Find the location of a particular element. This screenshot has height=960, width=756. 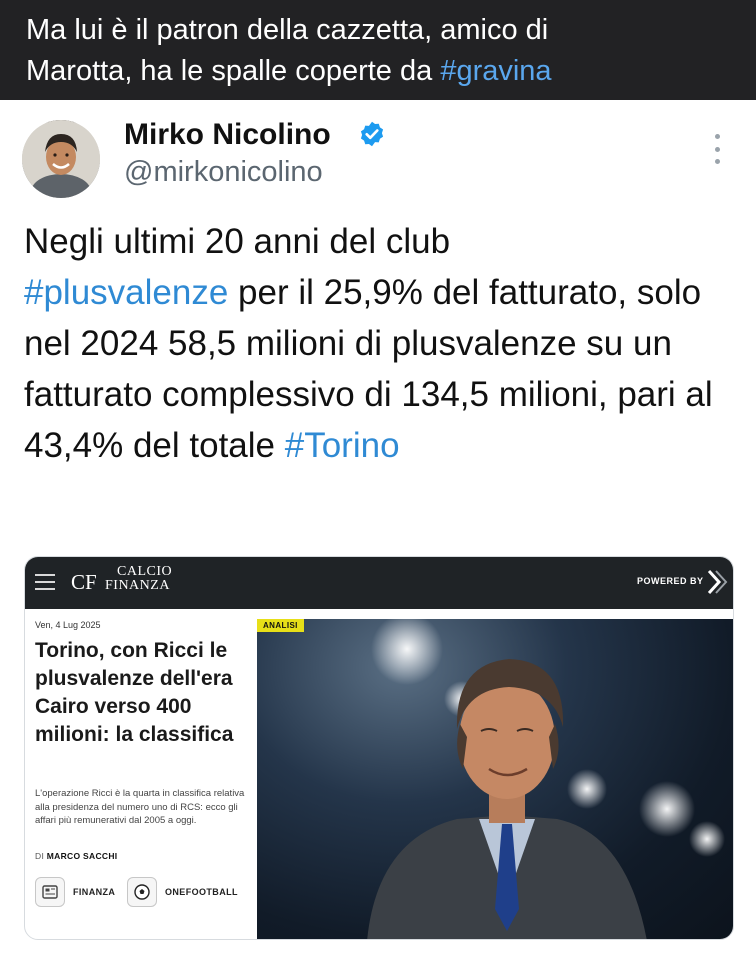

partner-logo-icon is located at coordinates (717, 582).